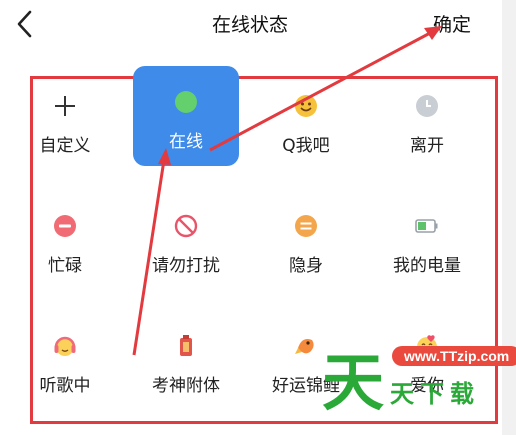  I want to click on status-exam-charm: 考神附体, so click(186, 360).